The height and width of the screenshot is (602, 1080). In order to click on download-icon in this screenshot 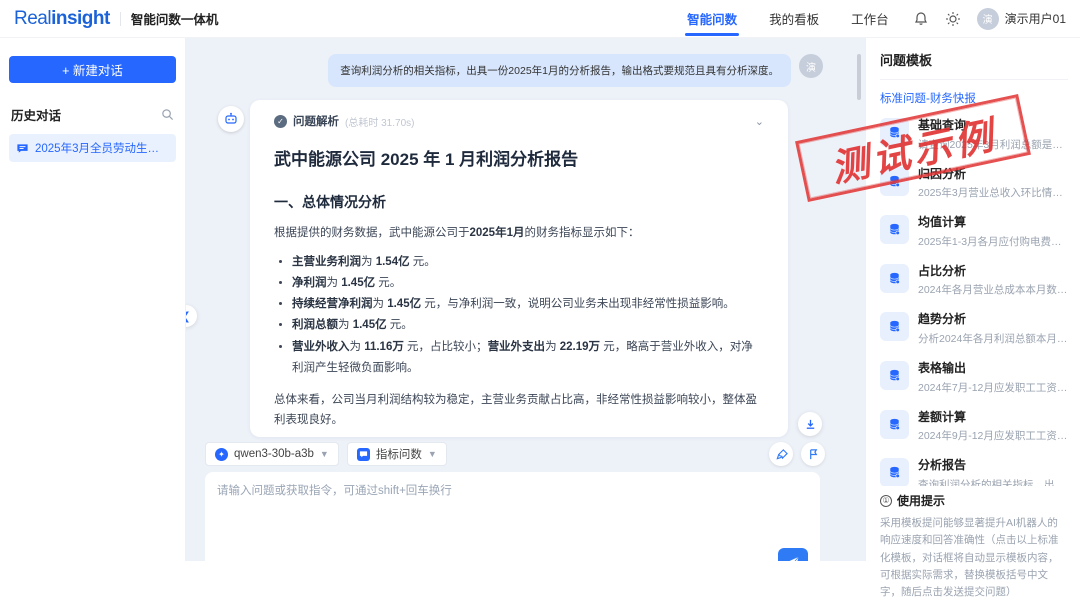, I will do `click(810, 424)`.